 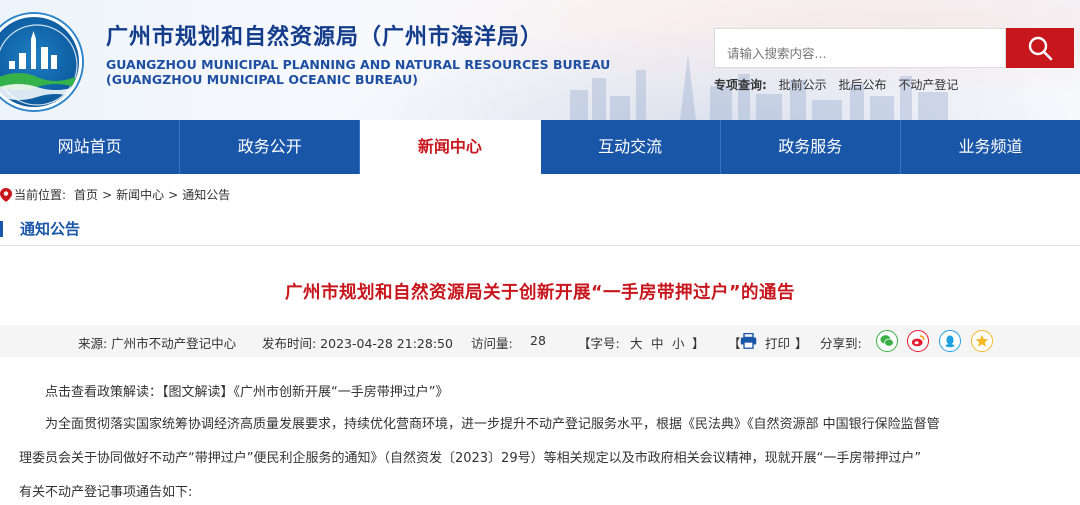 I want to click on print-button: 打印, so click(x=777, y=342).